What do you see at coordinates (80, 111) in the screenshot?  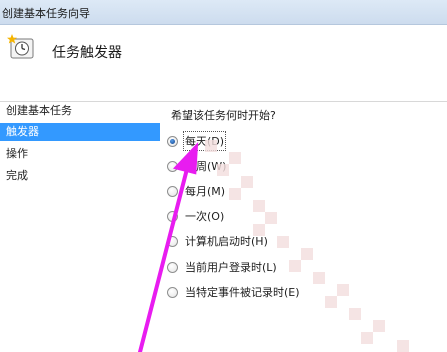 I see `sidebar-item-create-basic-task: 创建基本任务` at bounding box center [80, 111].